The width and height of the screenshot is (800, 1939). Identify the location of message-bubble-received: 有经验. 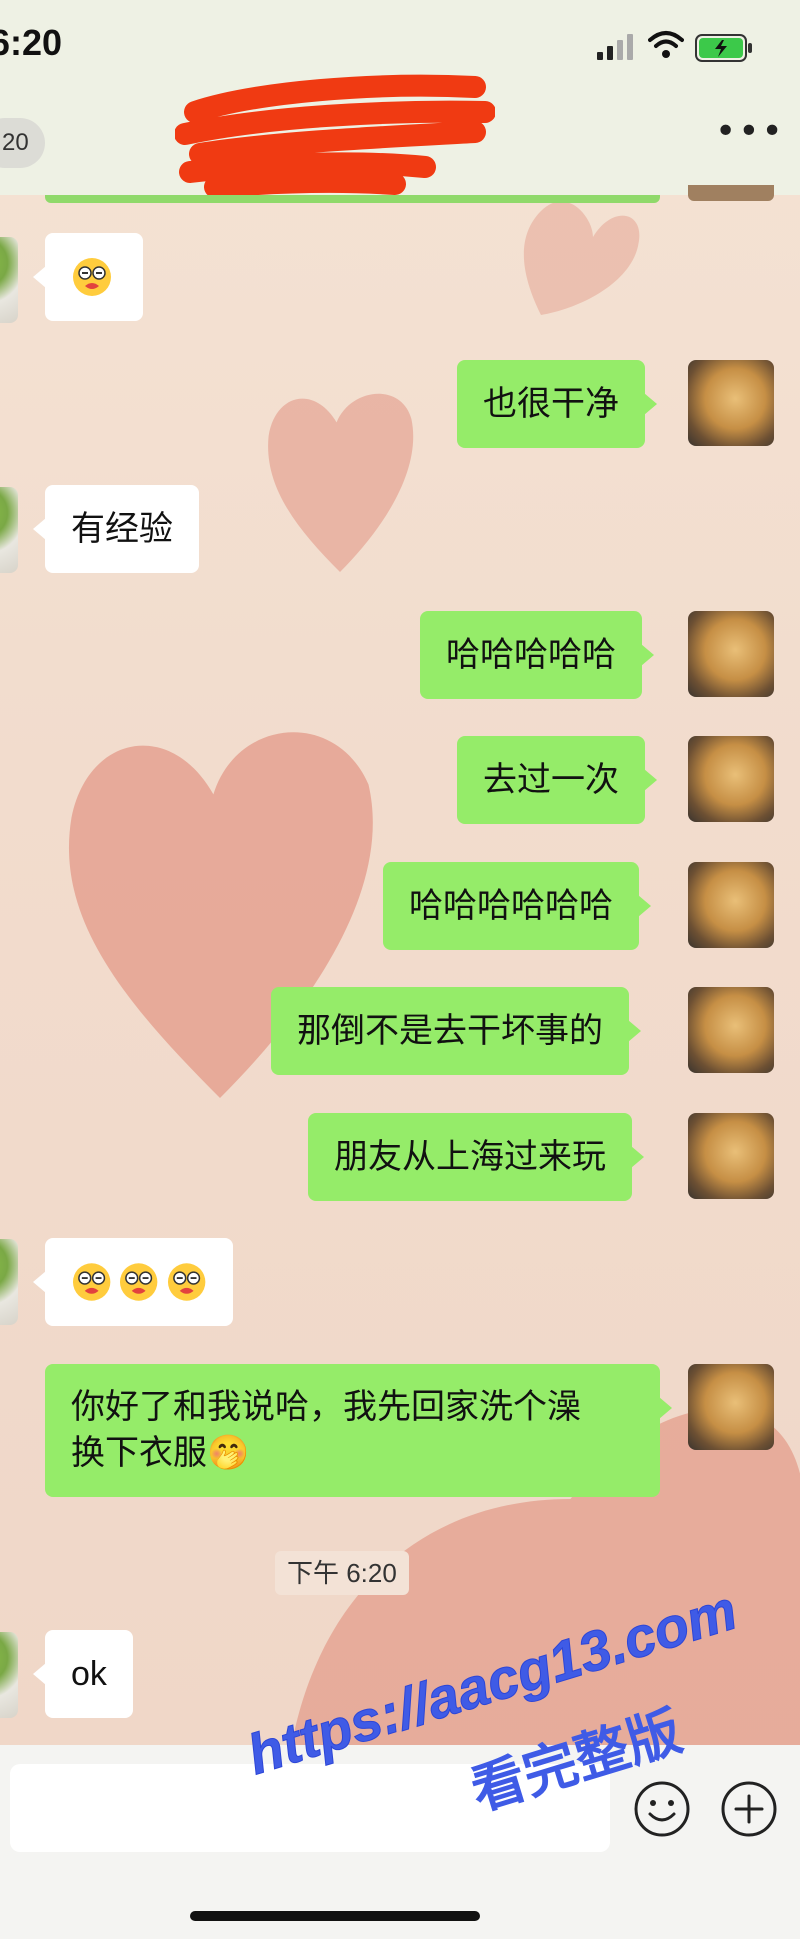
(116, 529).